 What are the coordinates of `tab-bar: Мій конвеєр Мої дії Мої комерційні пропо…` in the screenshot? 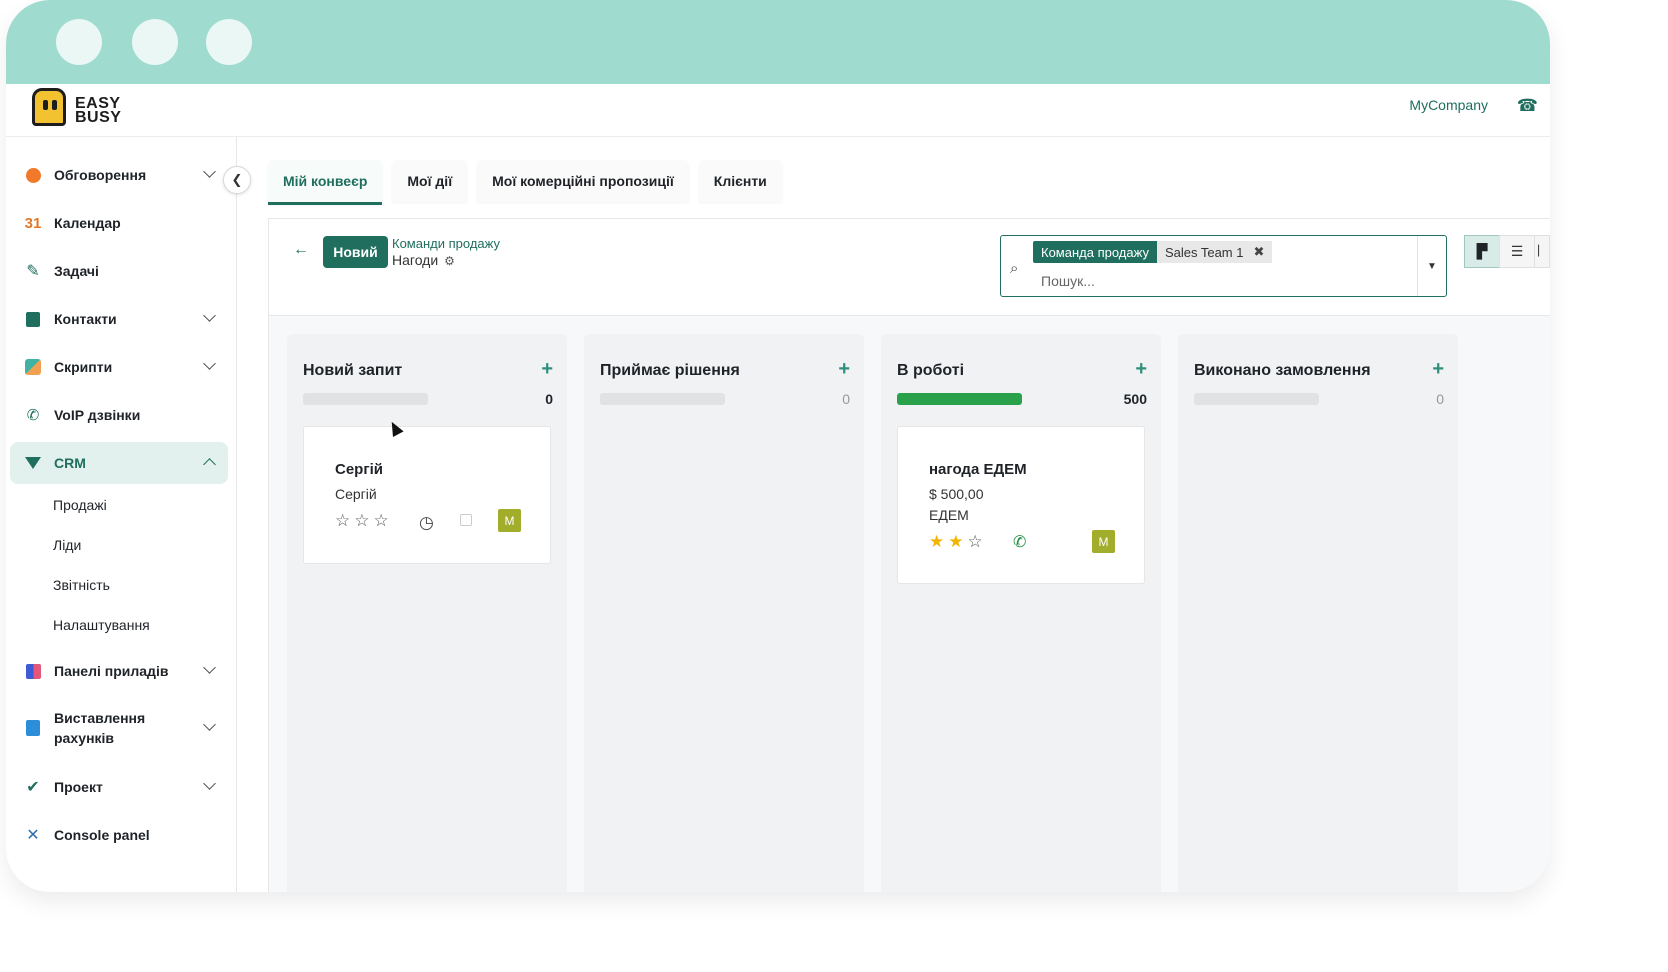 It's located at (525, 182).